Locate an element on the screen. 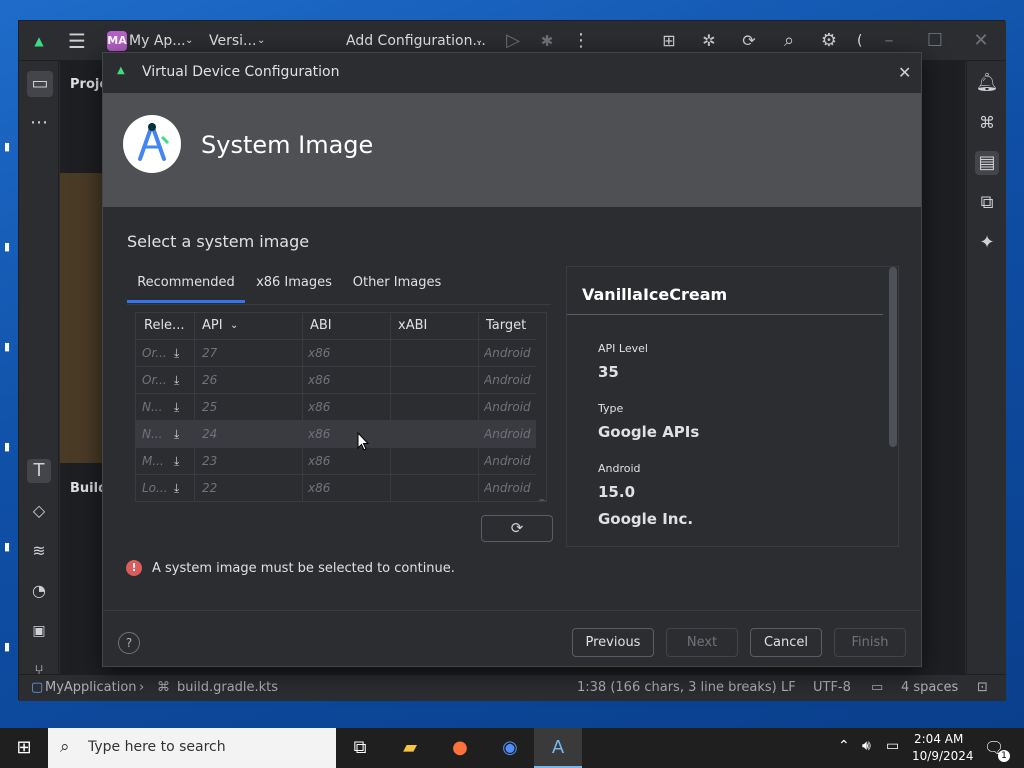 This screenshot has width=1024, height=768. column-header-api: API is located at coordinates (212, 326).